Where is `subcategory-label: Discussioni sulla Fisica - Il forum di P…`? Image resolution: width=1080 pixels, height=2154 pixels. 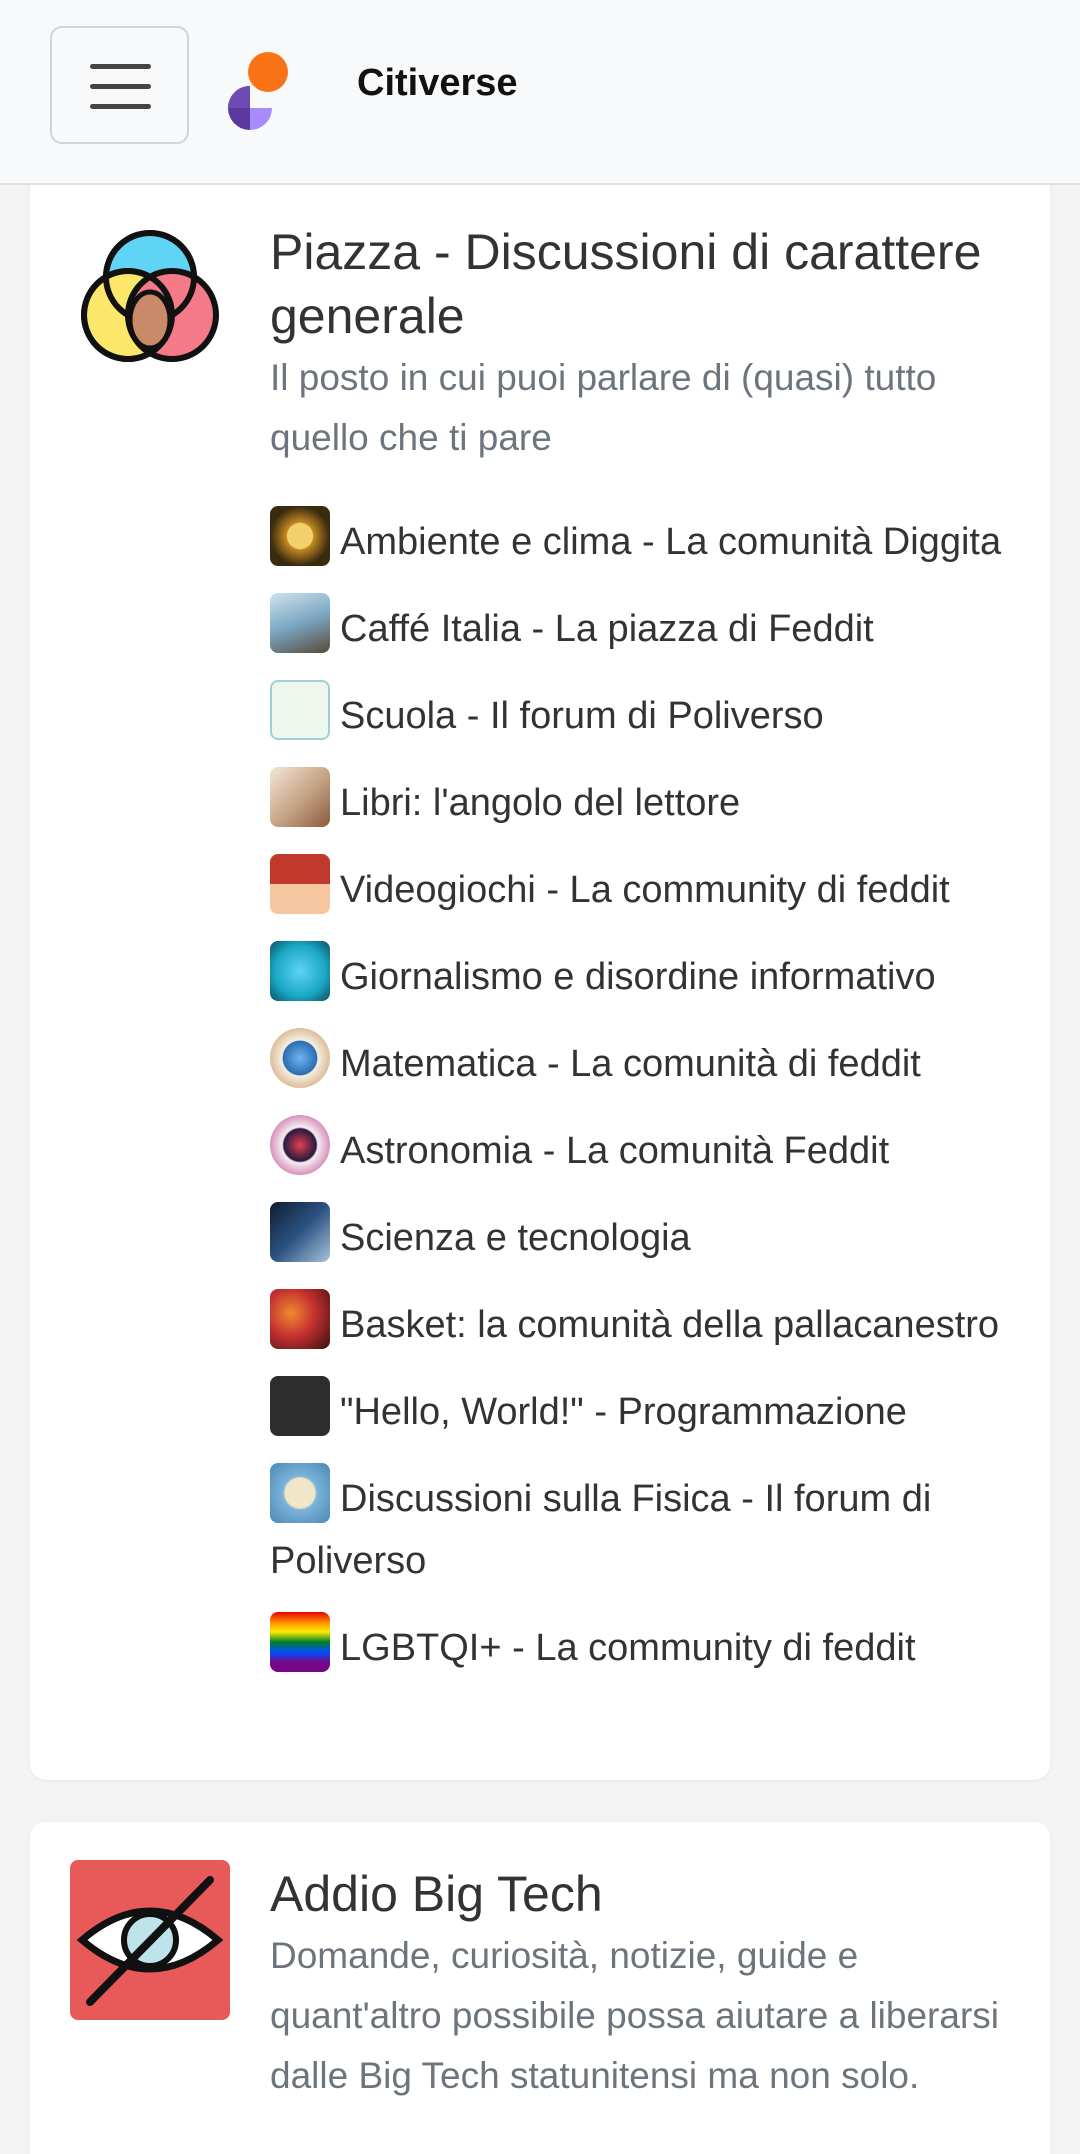
subcategory-label: Discussioni sulla Fisica - Il forum di P… is located at coordinates (600, 1530).